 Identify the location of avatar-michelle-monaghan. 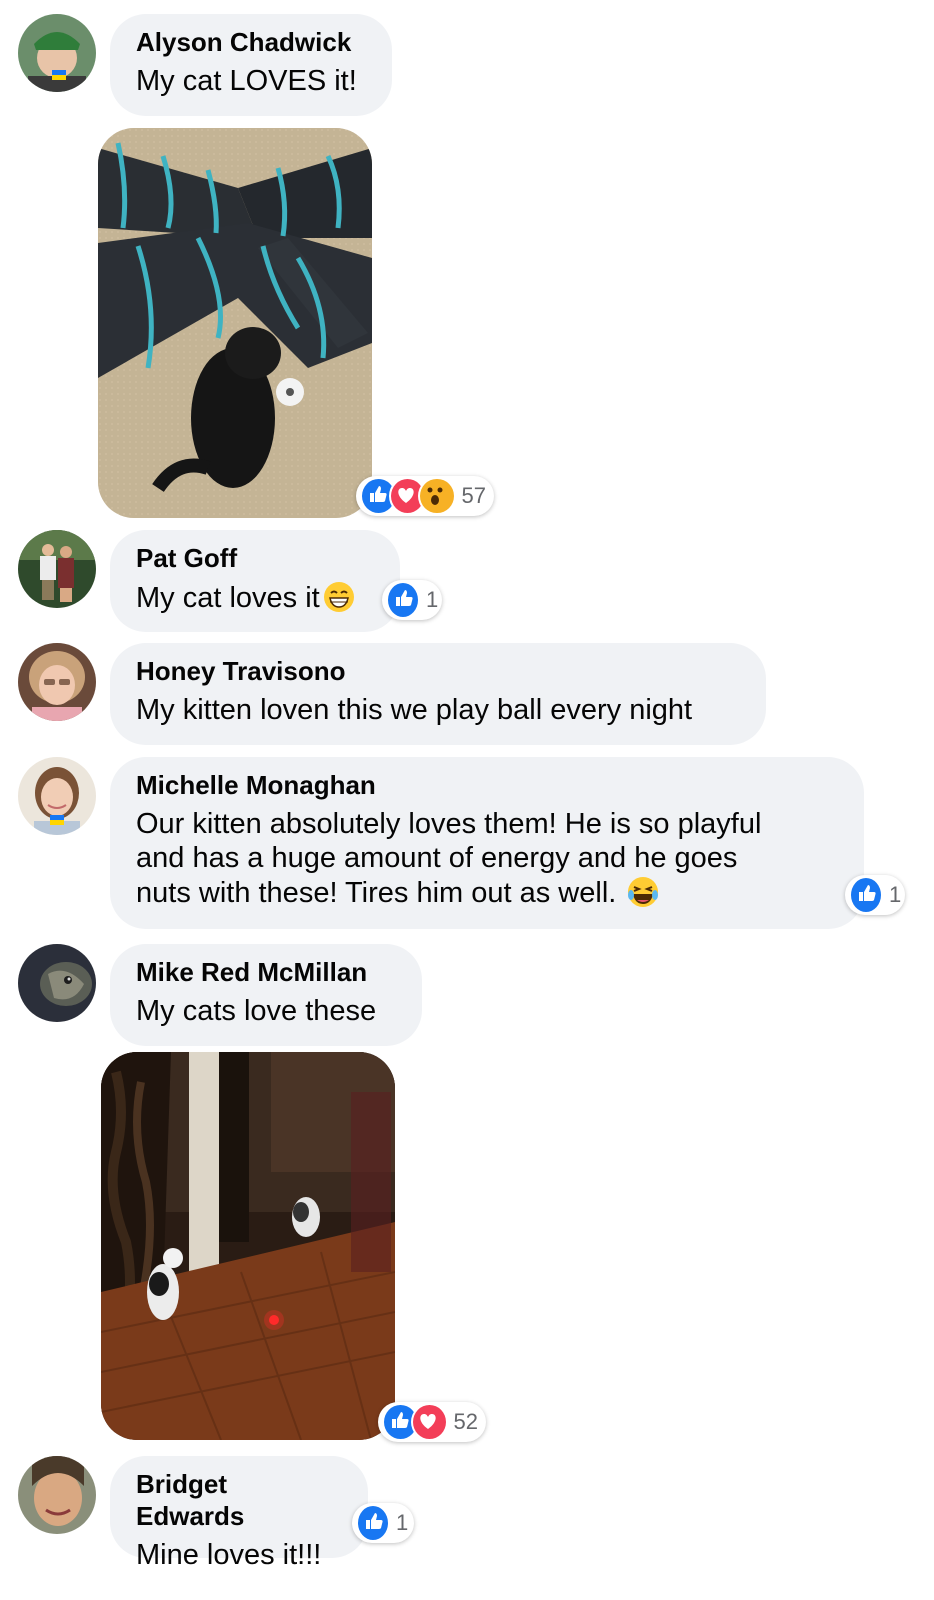
(57, 796).